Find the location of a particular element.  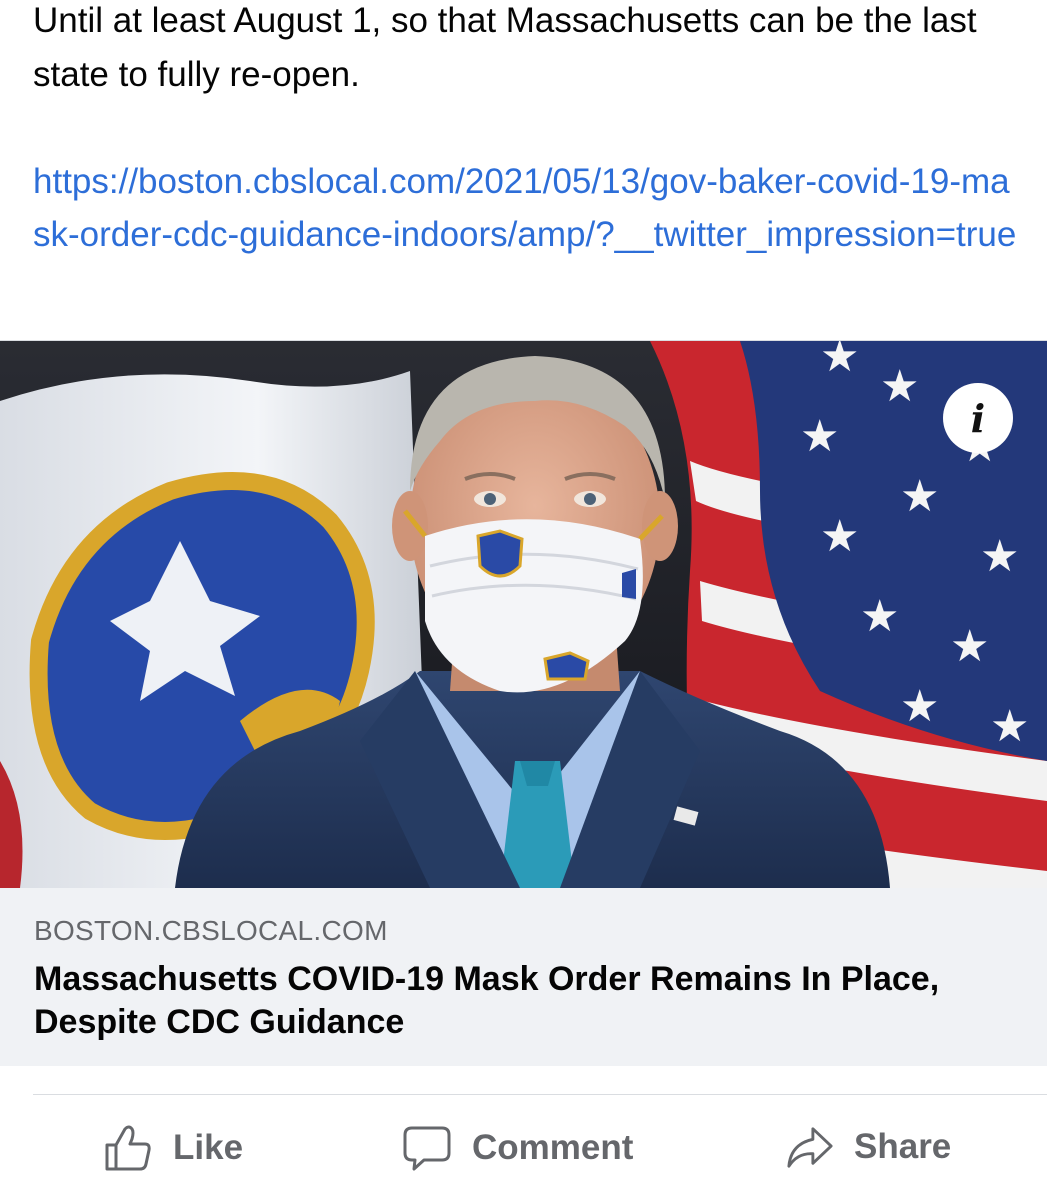

share-button: Share is located at coordinates (868, 1147).